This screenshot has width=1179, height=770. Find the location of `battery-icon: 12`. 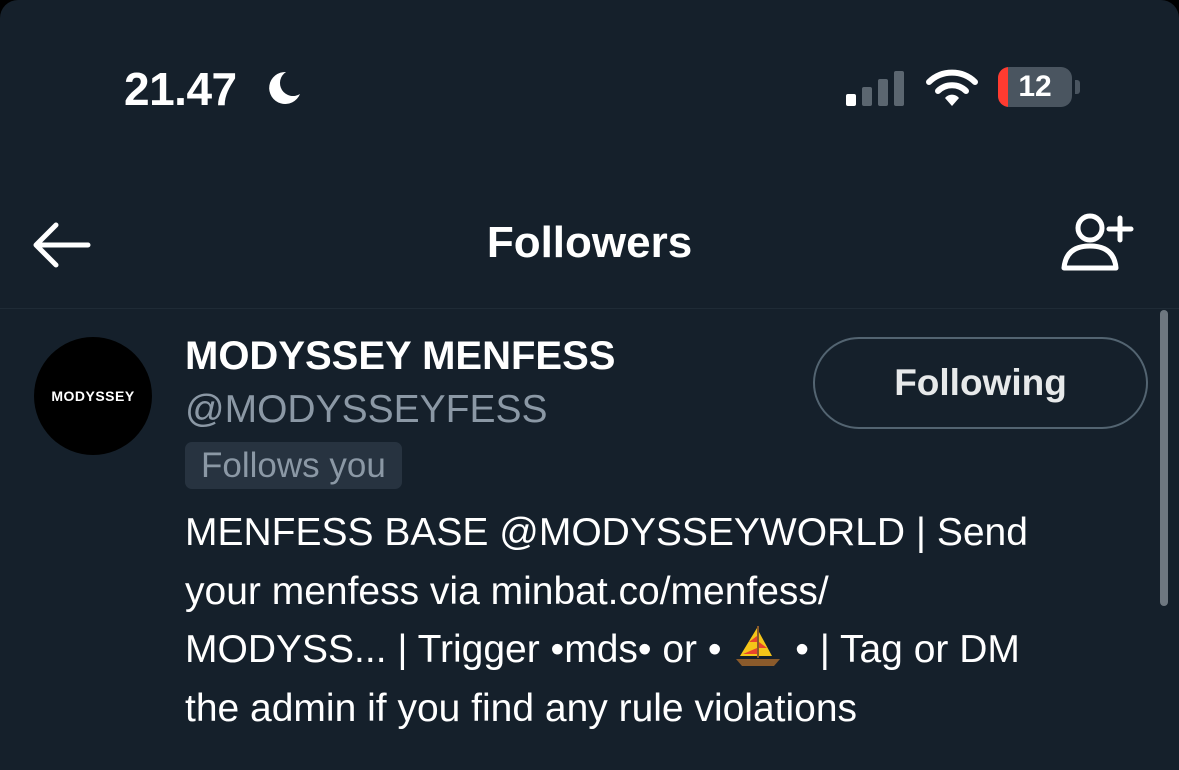

battery-icon: 12 is located at coordinates (1035, 87).